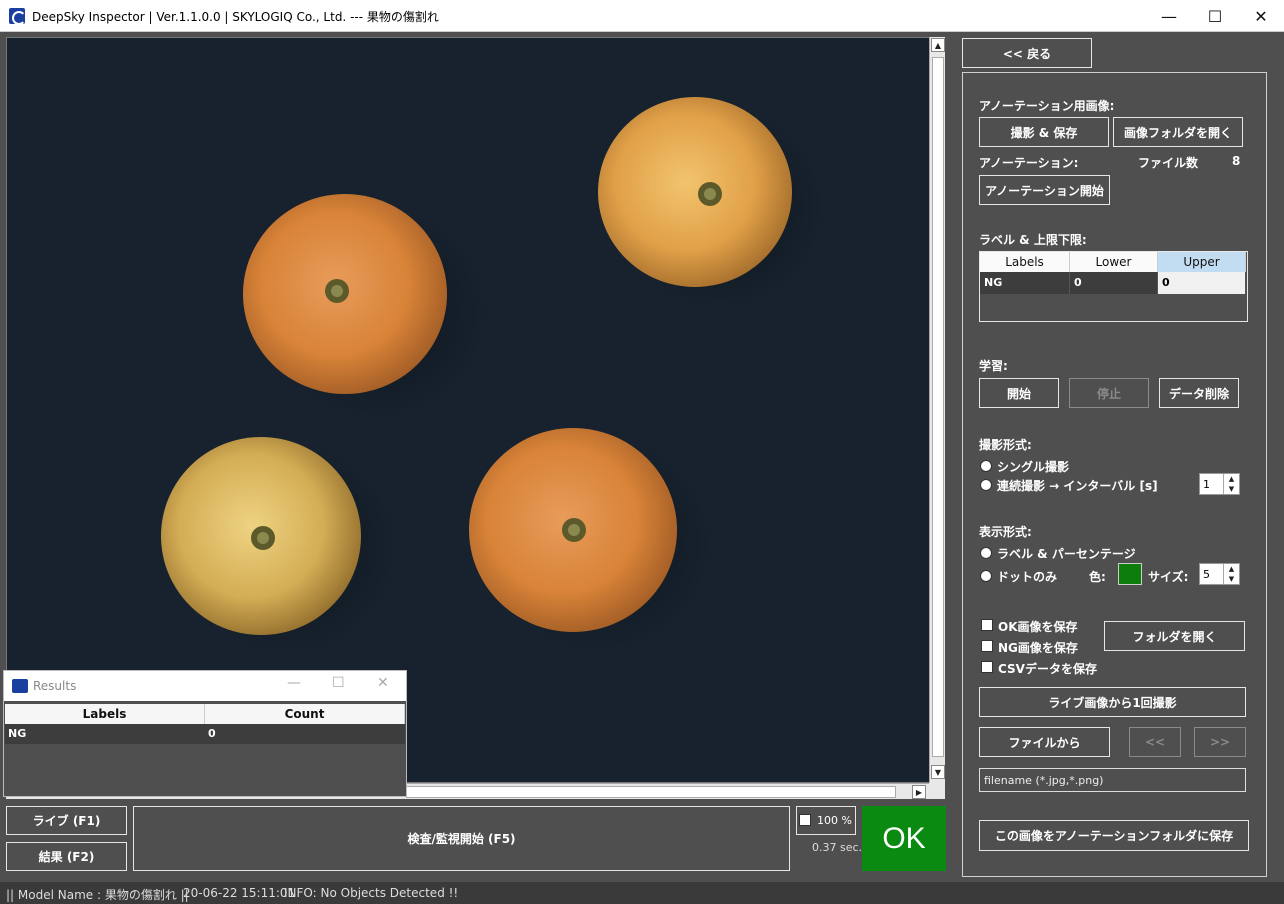 The width and height of the screenshot is (1284, 904). Describe the element at coordinates (1077, 486) in the screenshot. I see `continuous-capture-label: 連続撮影 → インターバル [s]` at that location.